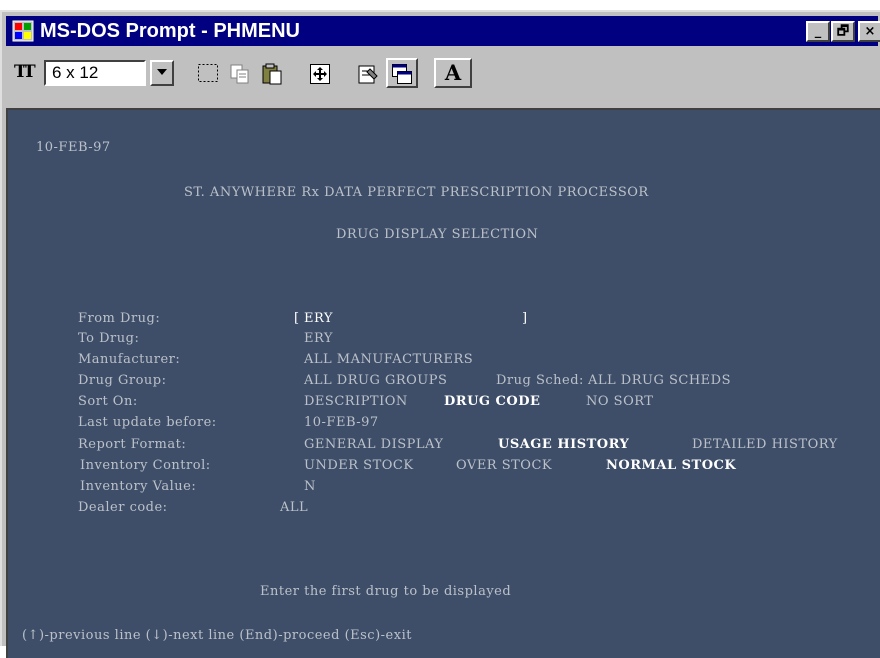  Describe the element at coordinates (132, 444) in the screenshot. I see `report-format-label: Report Format:` at that location.